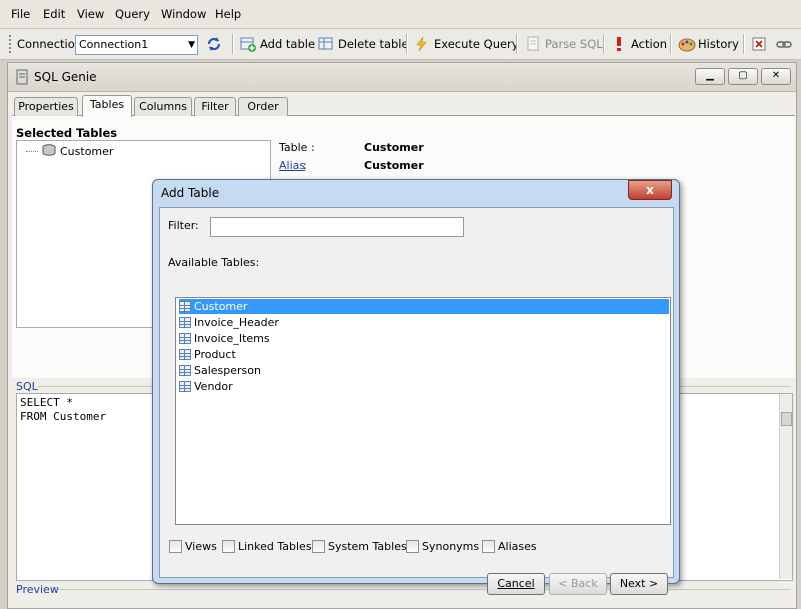 Image resolution: width=801 pixels, height=609 pixels. Describe the element at coordinates (214, 262) in the screenshot. I see `available-tables-label: Available Tables:` at that location.